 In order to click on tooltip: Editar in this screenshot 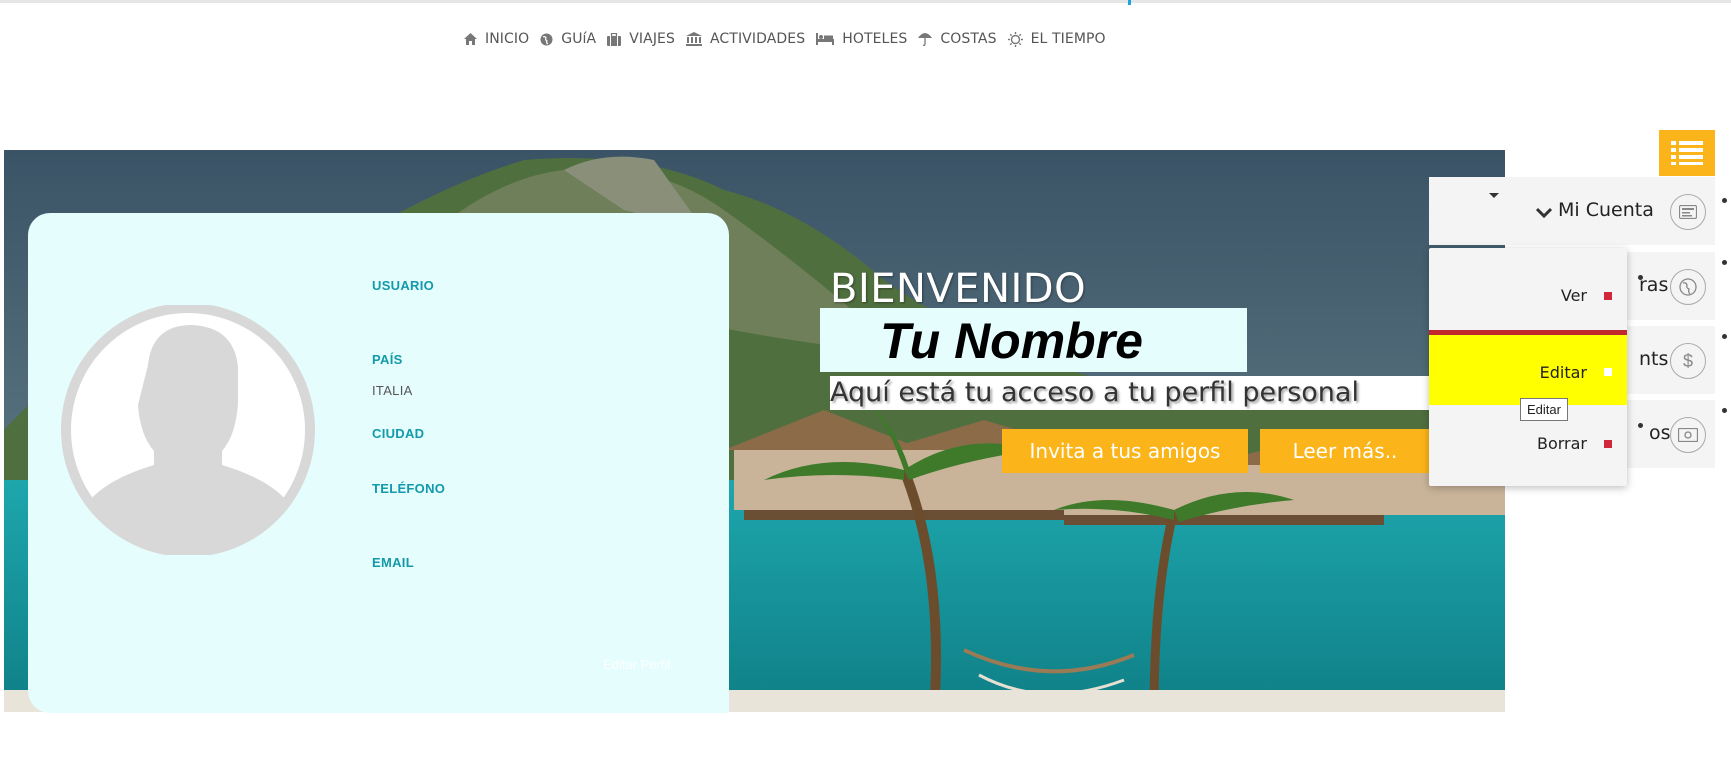, I will do `click(1544, 409)`.